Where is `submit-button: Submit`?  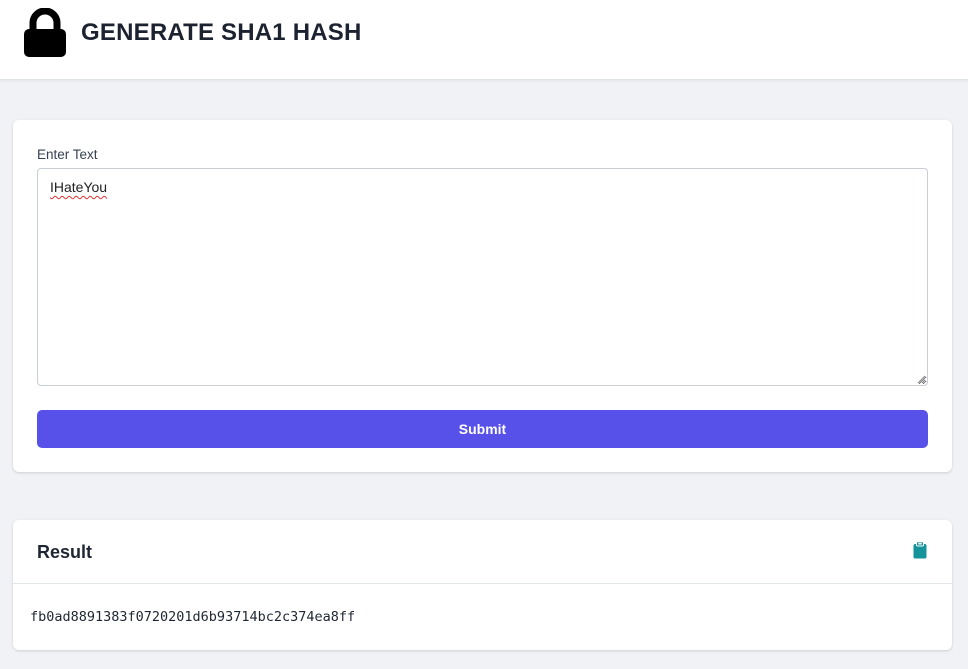
submit-button: Submit is located at coordinates (482, 429).